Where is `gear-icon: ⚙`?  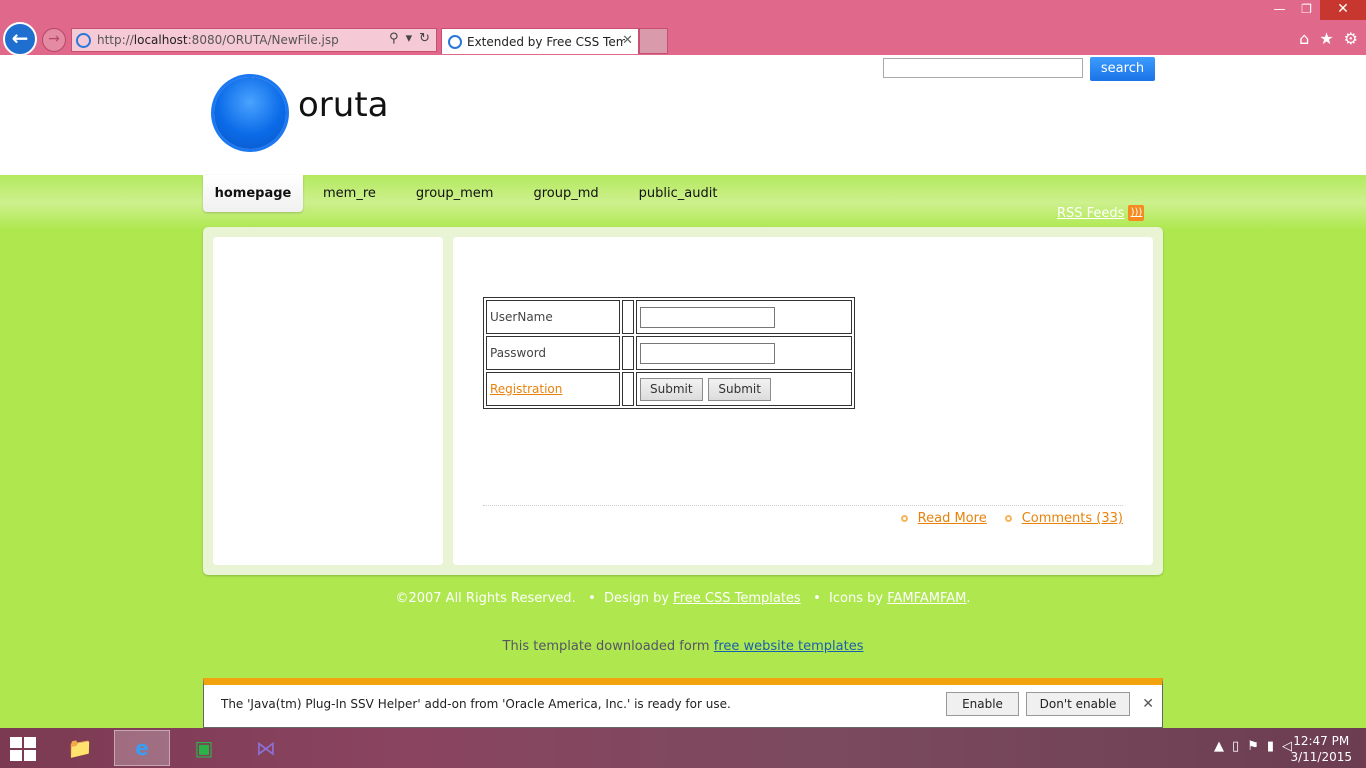 gear-icon: ⚙ is located at coordinates (1351, 38).